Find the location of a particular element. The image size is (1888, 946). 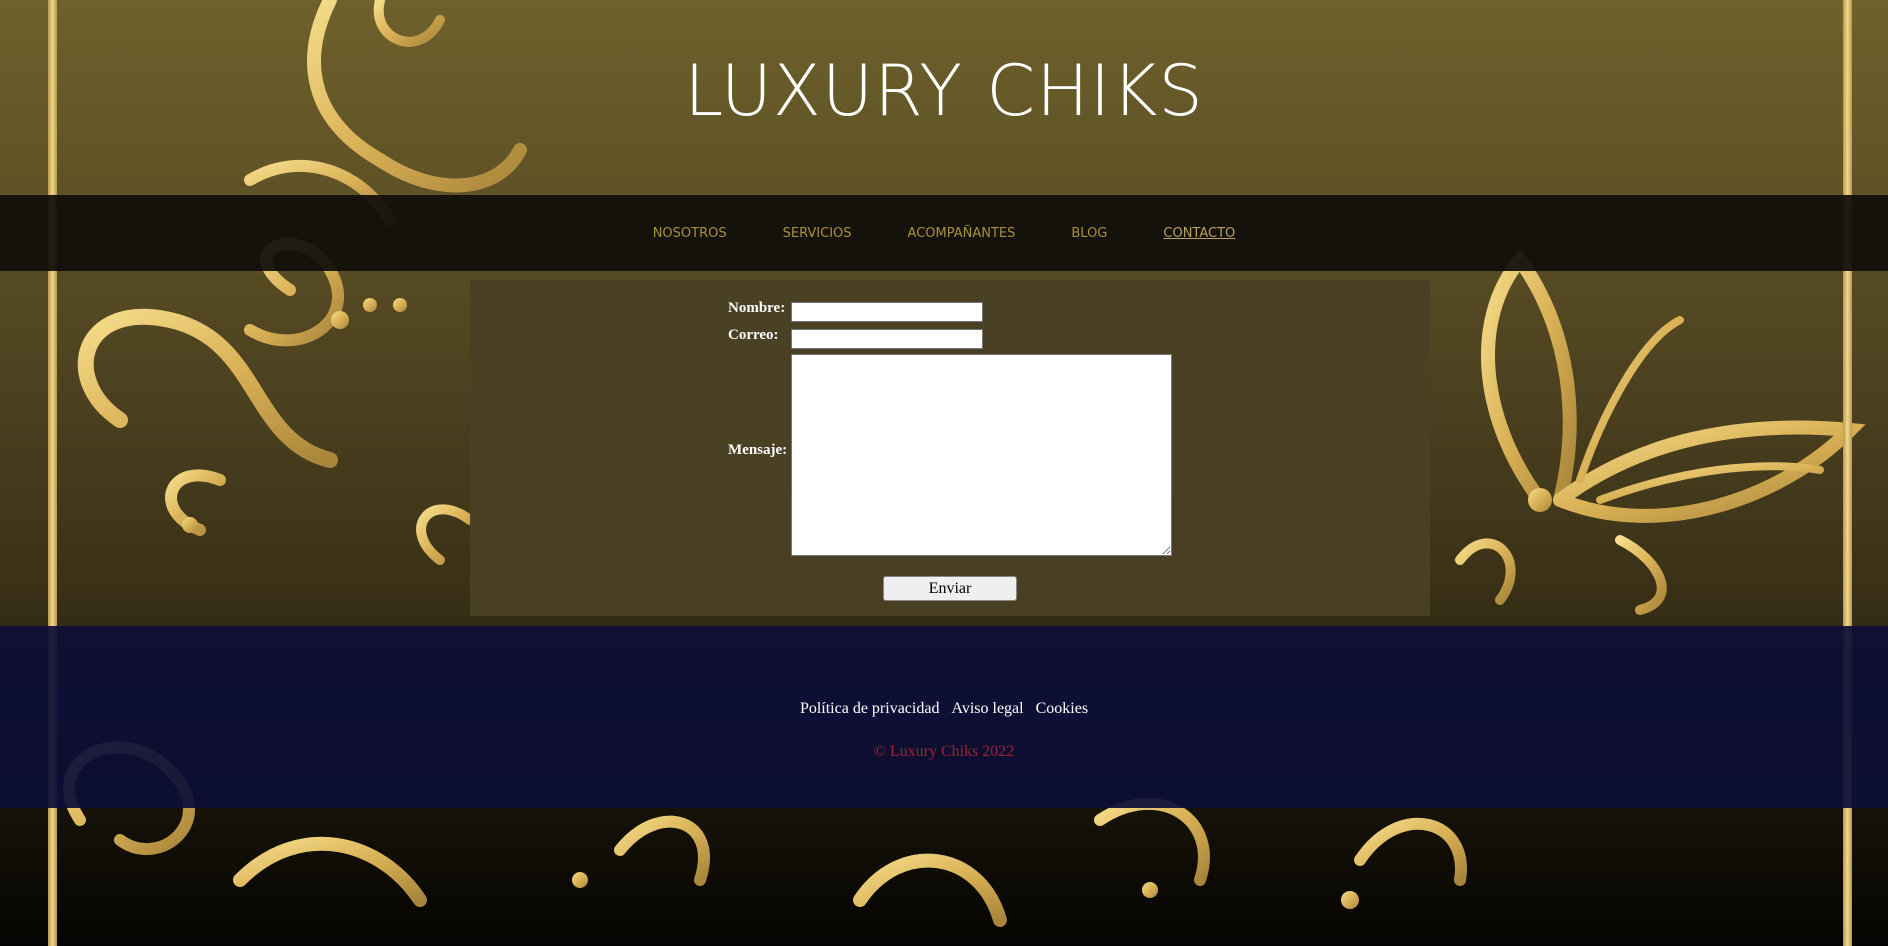

nav-item-acompanantes: ACOMPAÑANTES is located at coordinates (962, 233).